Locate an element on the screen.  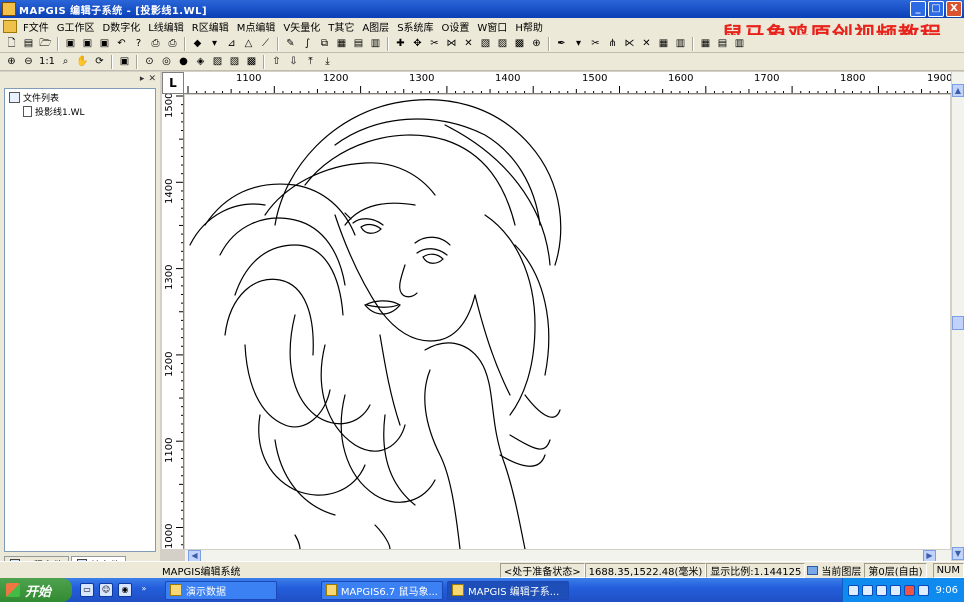
measure-icon: ⊿ is located at coordinates (231, 44).